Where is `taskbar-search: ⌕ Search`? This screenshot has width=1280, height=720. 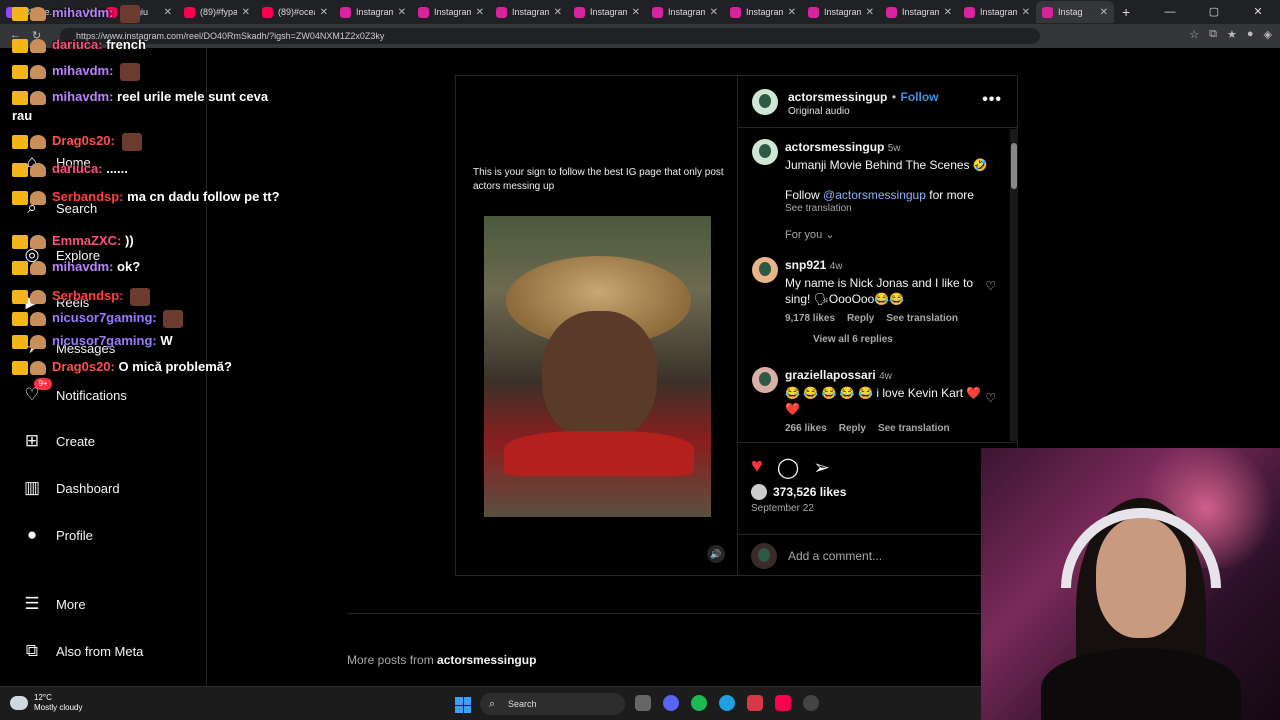
taskbar-search: ⌕ Search is located at coordinates (552, 704).